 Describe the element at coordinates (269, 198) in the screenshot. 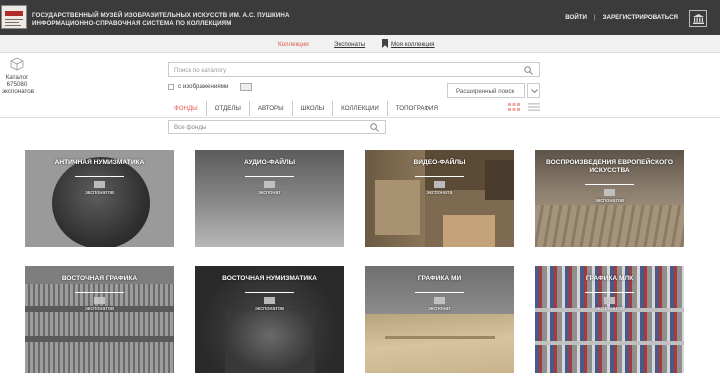

I see `collection-card-audio-files: АУДИО-ФАЙЛЫ экспонат` at that location.